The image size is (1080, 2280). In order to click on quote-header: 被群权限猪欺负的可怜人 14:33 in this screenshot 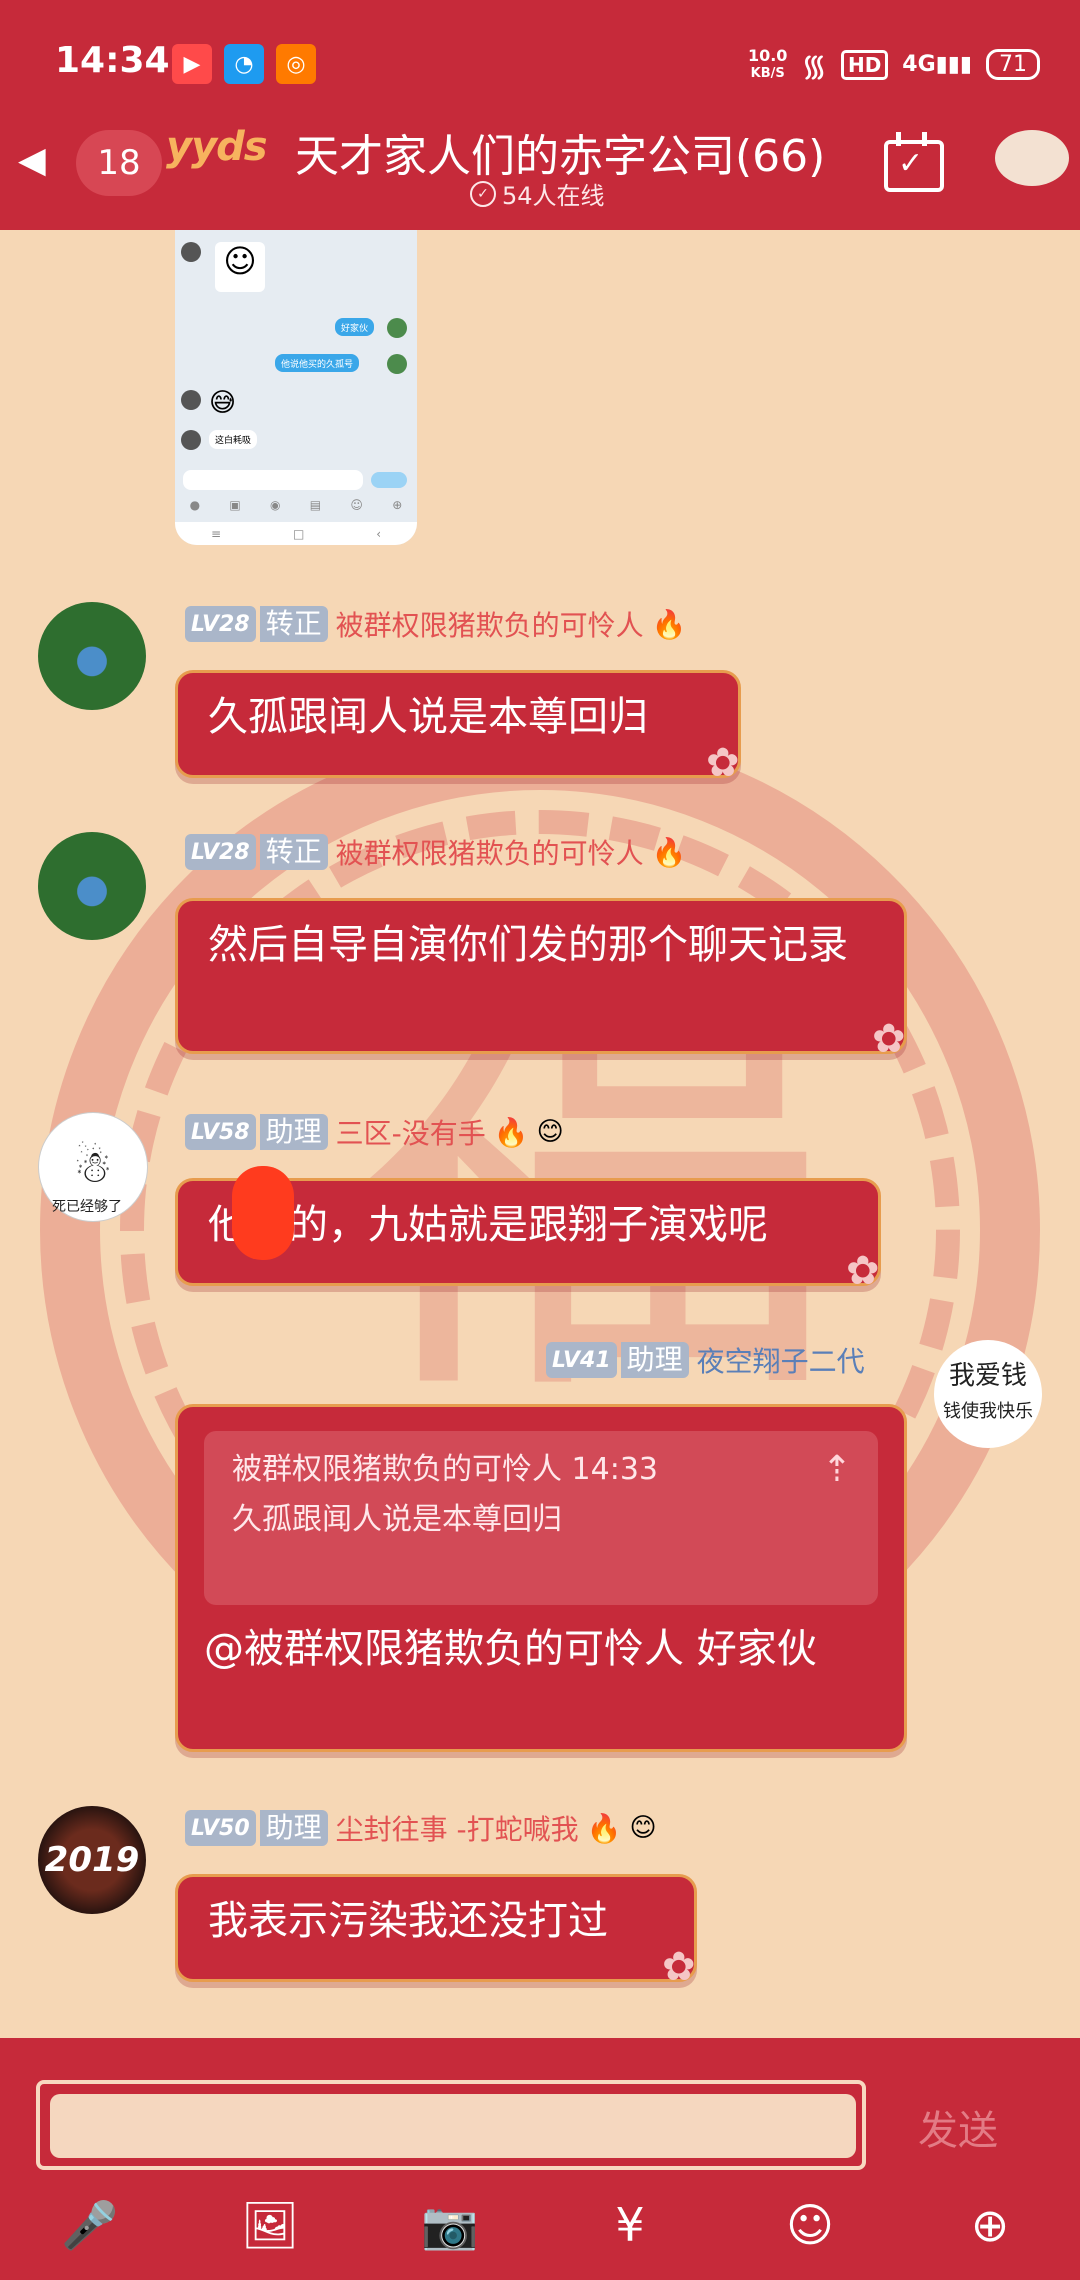, I will do `click(445, 1469)`.